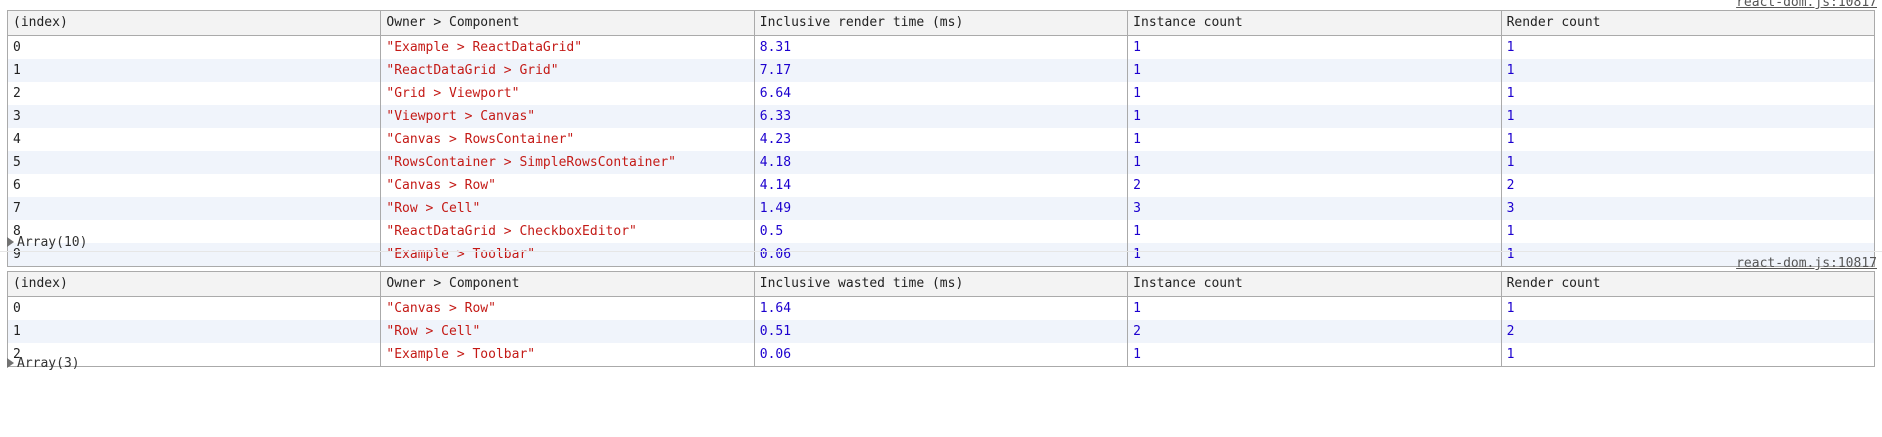 The width and height of the screenshot is (1882, 437). Describe the element at coordinates (567, 231) in the screenshot. I see `cell-owner-component: "ReactDataGrid > CheckboxEditor"` at that location.